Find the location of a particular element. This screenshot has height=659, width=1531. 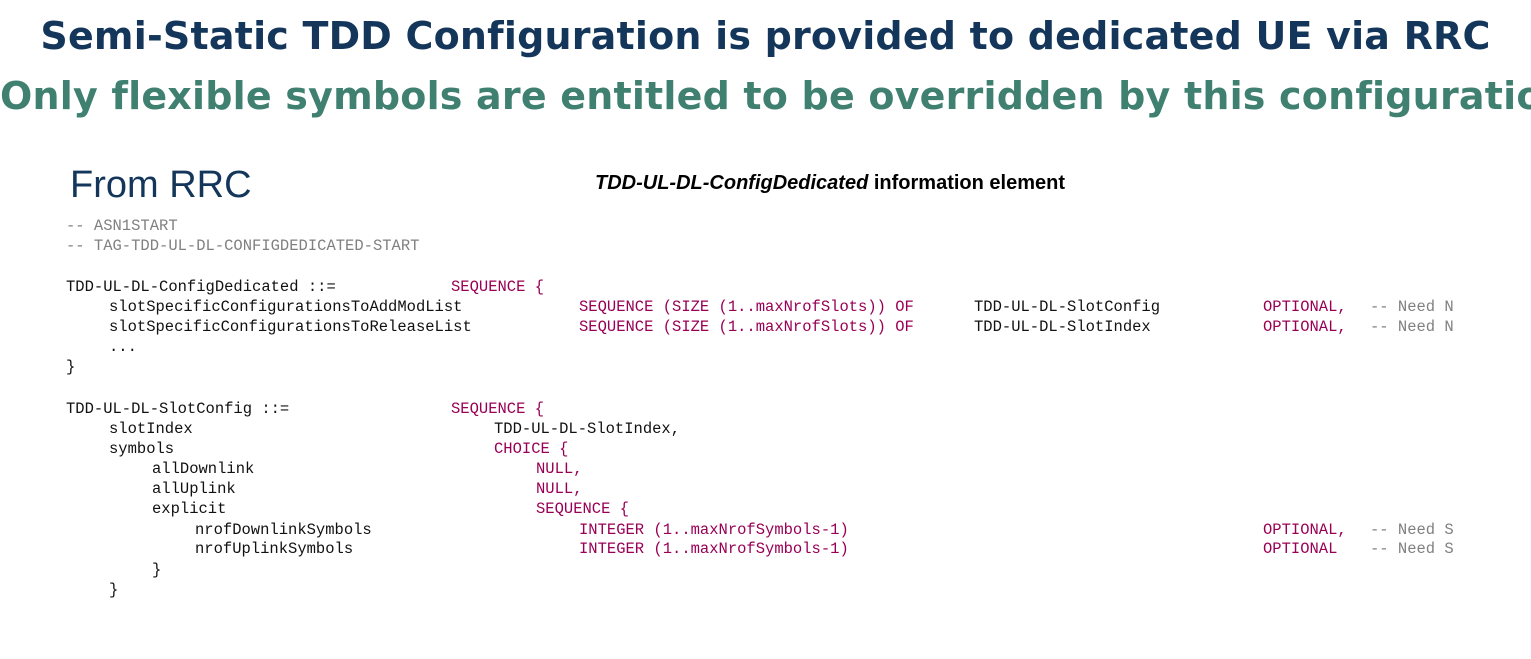

code-field: slotSpecificConfigurationsToReleaseList is located at coordinates (290, 327).